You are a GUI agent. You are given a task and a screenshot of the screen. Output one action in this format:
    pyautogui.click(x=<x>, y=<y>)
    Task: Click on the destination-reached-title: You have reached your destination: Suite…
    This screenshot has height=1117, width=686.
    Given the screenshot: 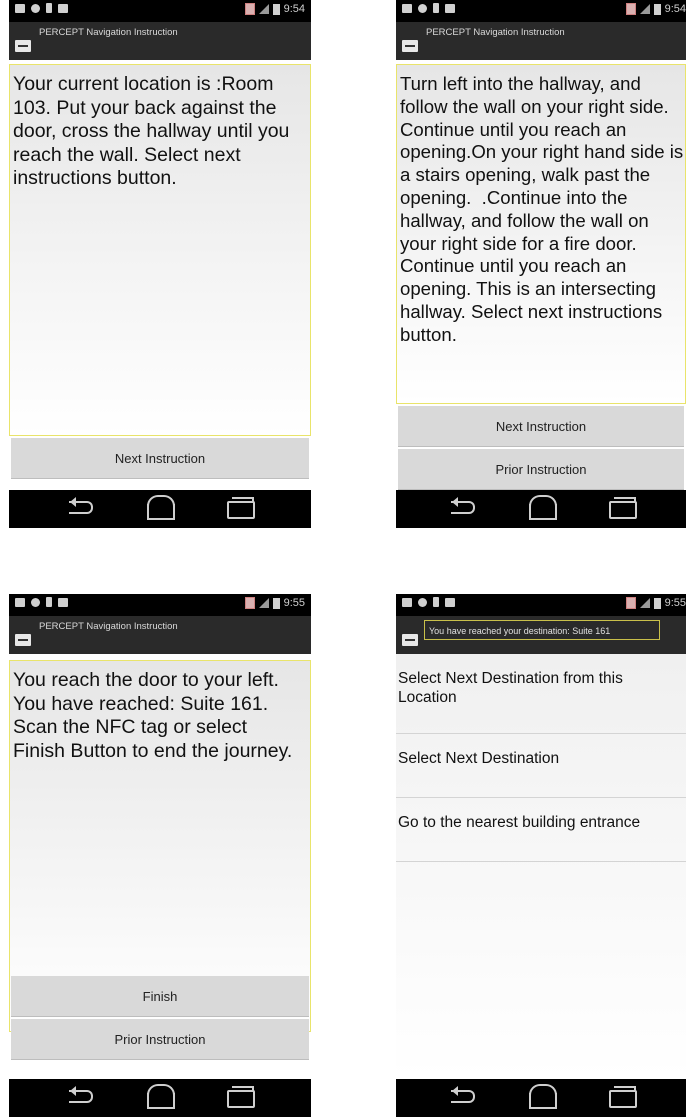 What is the action you would take?
    pyautogui.click(x=542, y=630)
    